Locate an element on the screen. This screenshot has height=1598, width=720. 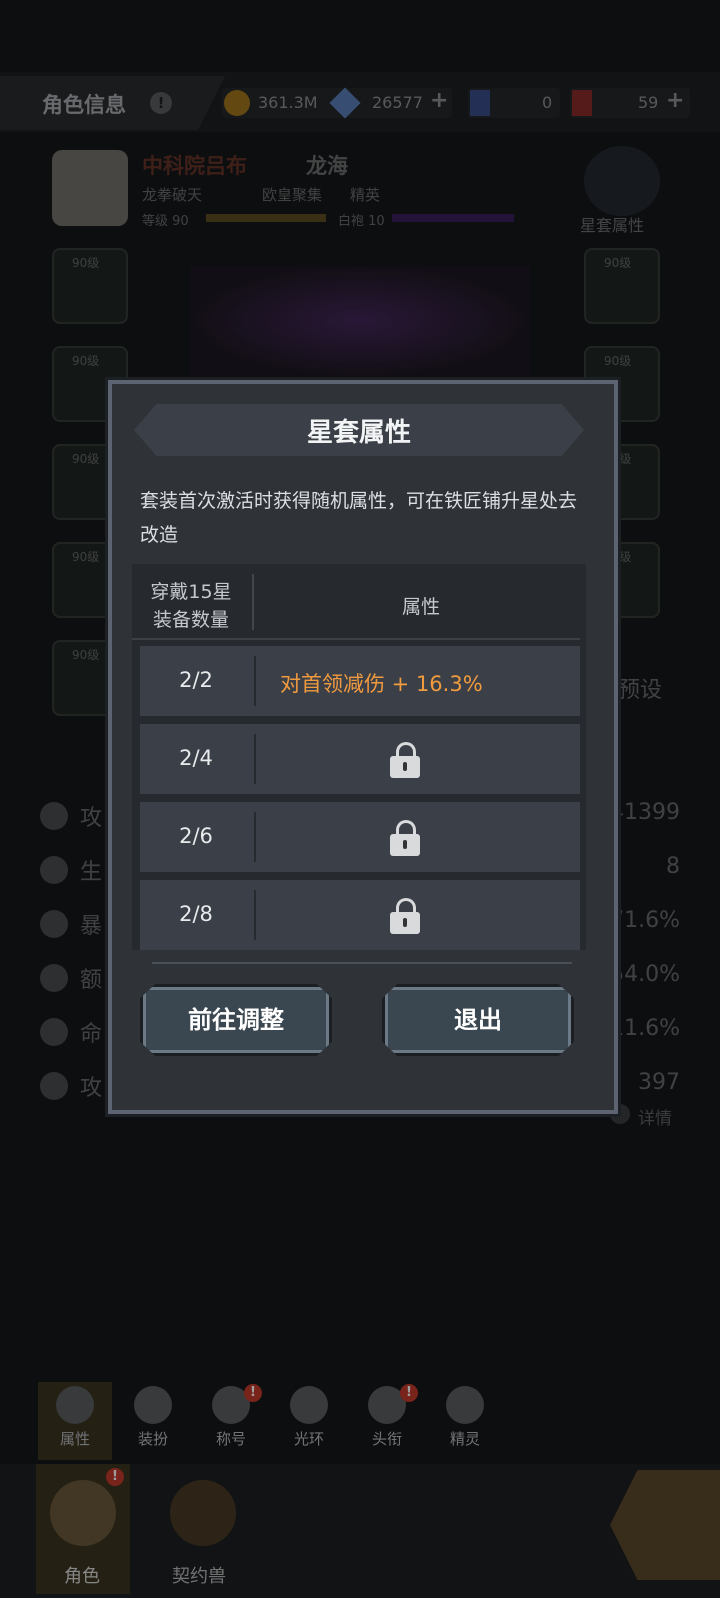
column-header-attribute: 属性 is located at coordinates (420, 607).